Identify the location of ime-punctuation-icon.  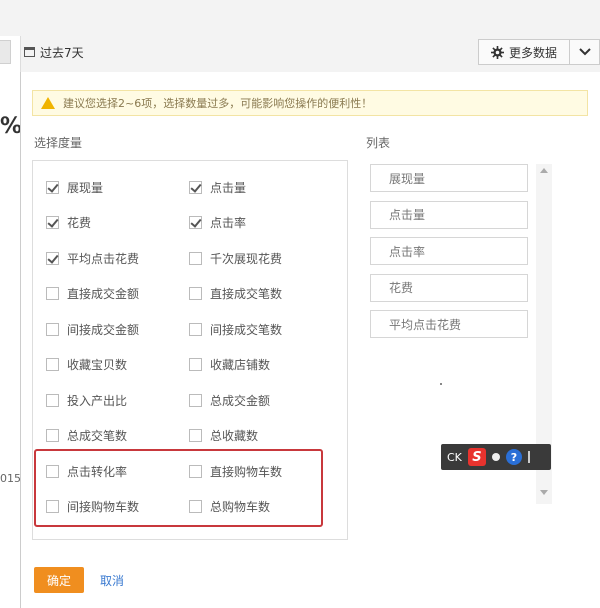
(495, 457).